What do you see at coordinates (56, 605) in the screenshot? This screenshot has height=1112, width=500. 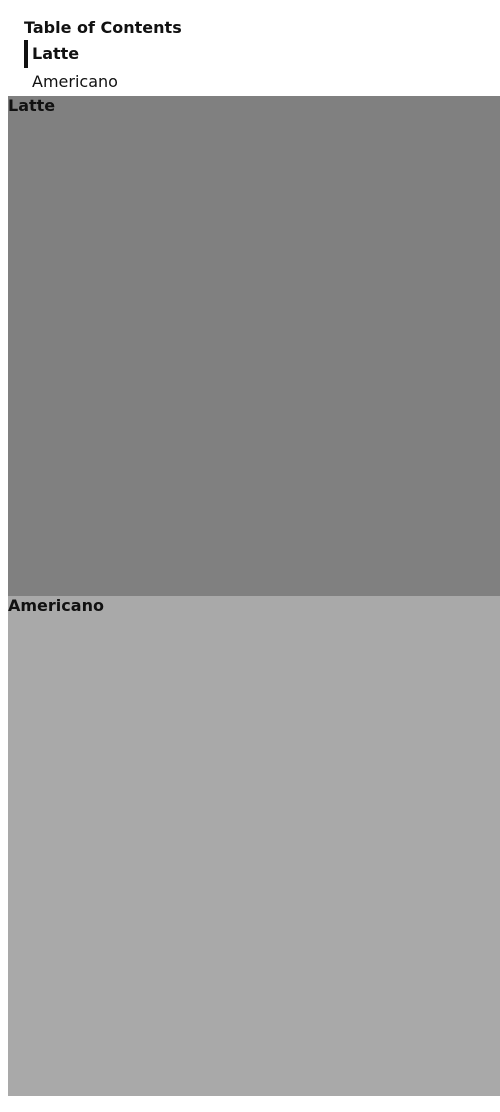 I see `section-heading-americano: Americano` at bounding box center [56, 605].